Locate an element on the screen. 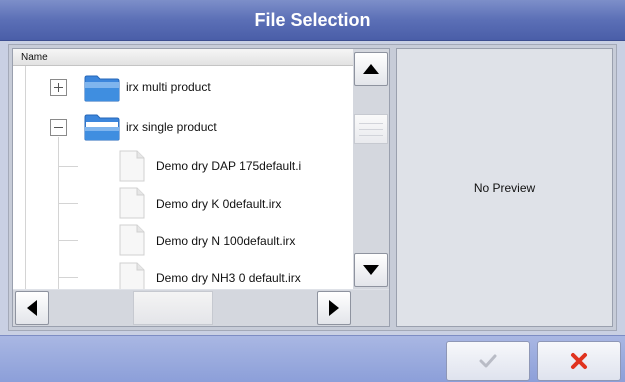 The image size is (625, 382). scrollbar-corner is located at coordinates (371, 308).